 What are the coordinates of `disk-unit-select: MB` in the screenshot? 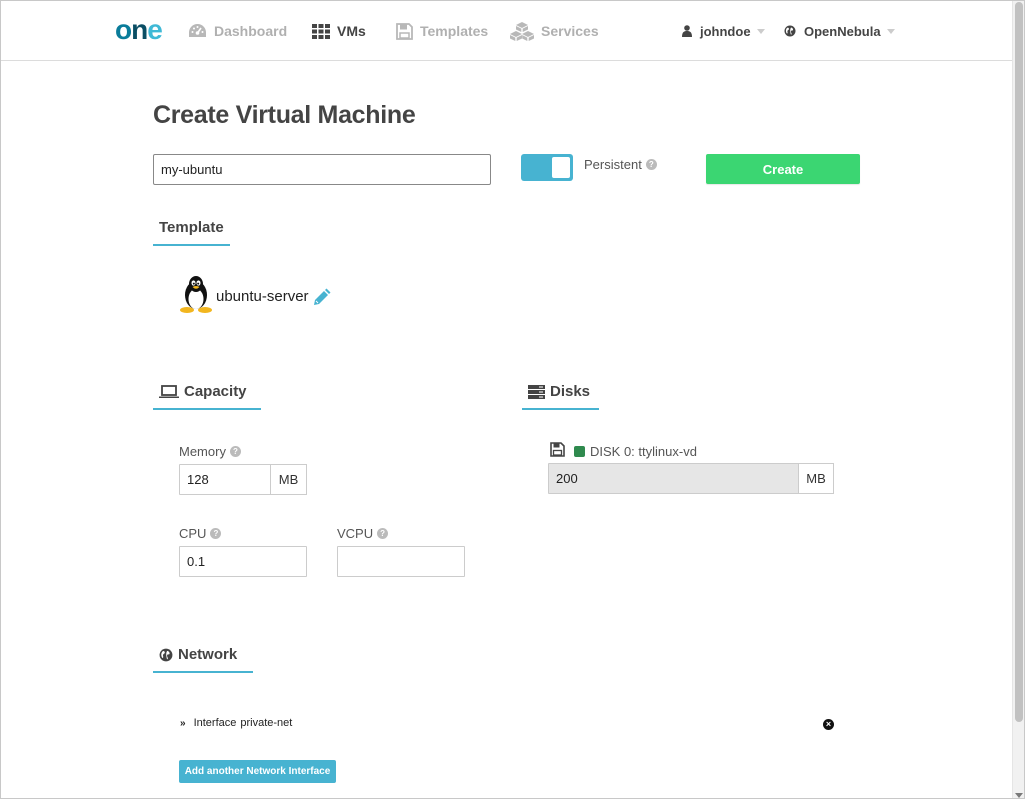 It's located at (816, 478).